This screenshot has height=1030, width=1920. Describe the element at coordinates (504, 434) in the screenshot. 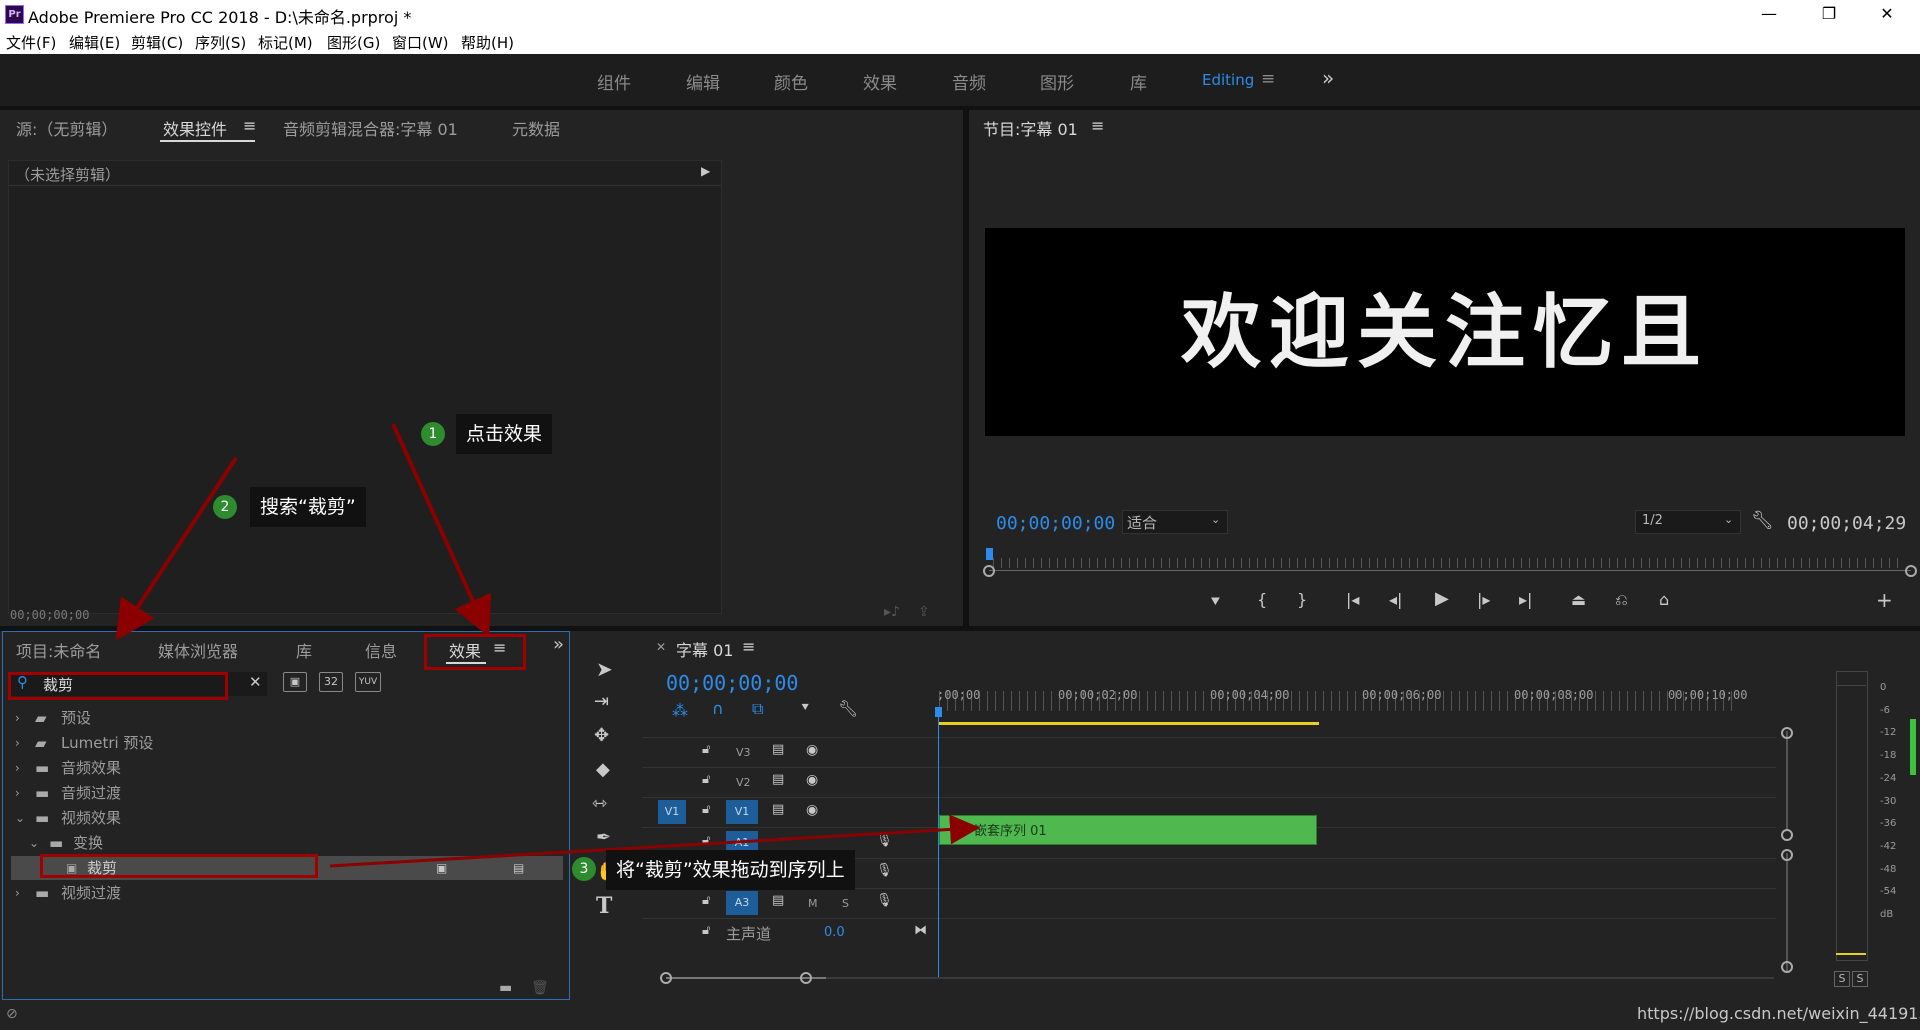

I see `callout-text-1: 点击效果` at that location.